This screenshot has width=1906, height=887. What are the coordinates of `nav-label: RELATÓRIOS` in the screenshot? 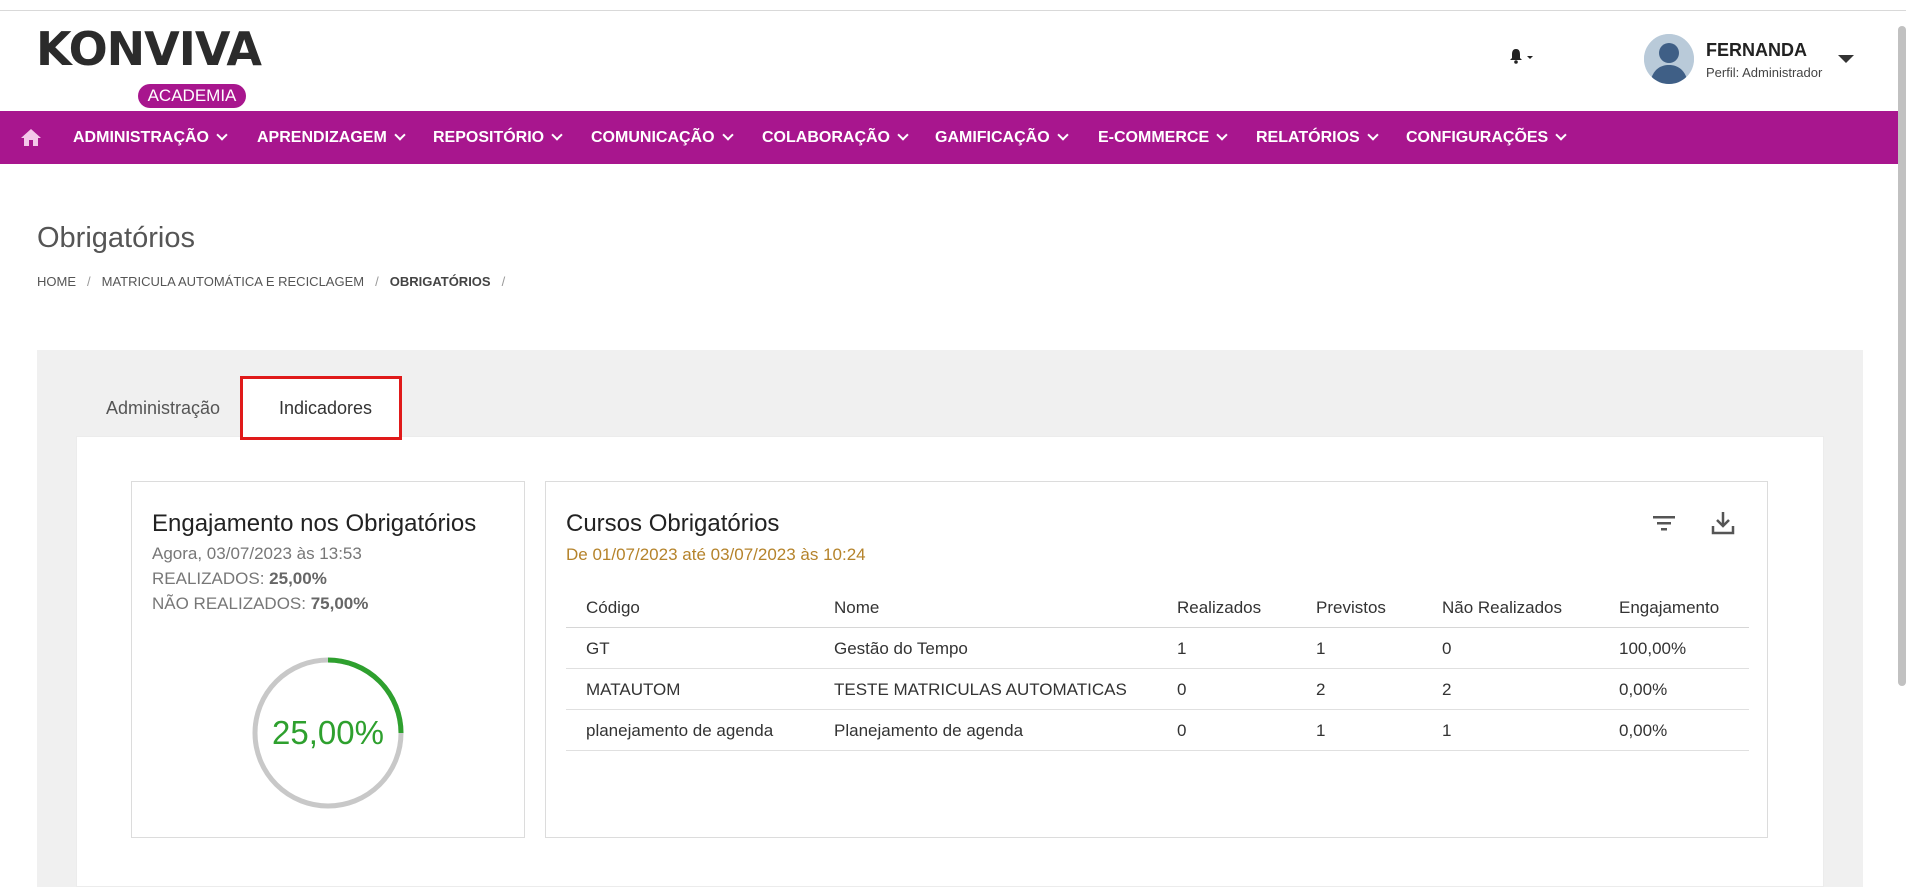 It's located at (1308, 137).